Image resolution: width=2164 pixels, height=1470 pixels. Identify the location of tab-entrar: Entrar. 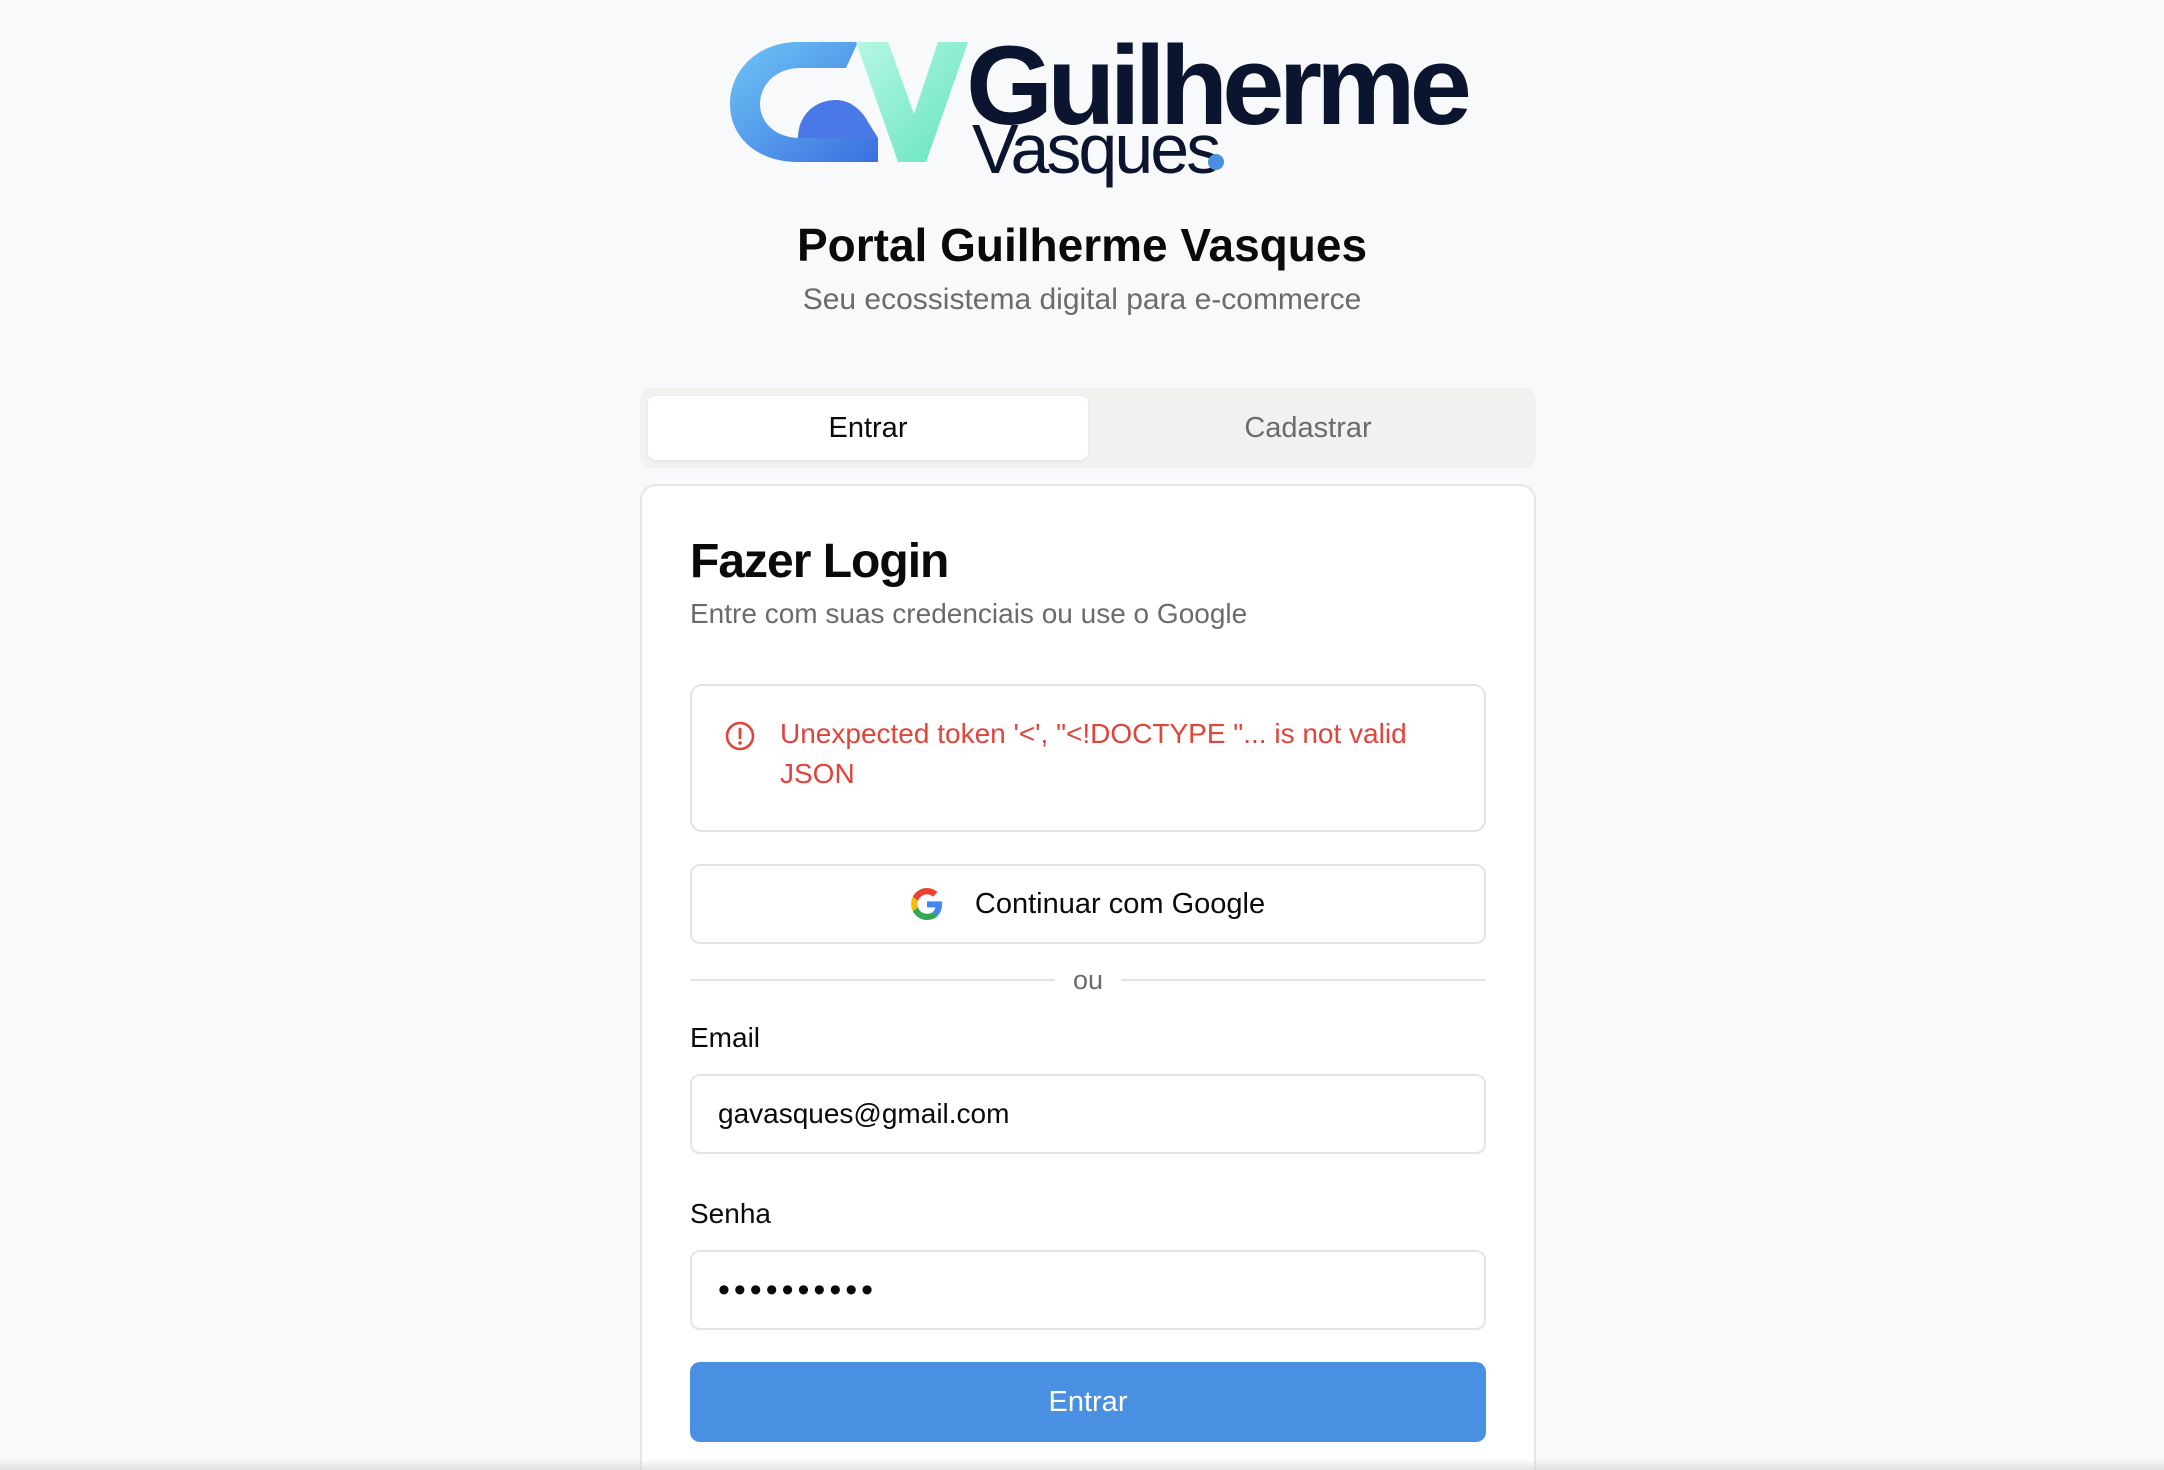
(868, 428).